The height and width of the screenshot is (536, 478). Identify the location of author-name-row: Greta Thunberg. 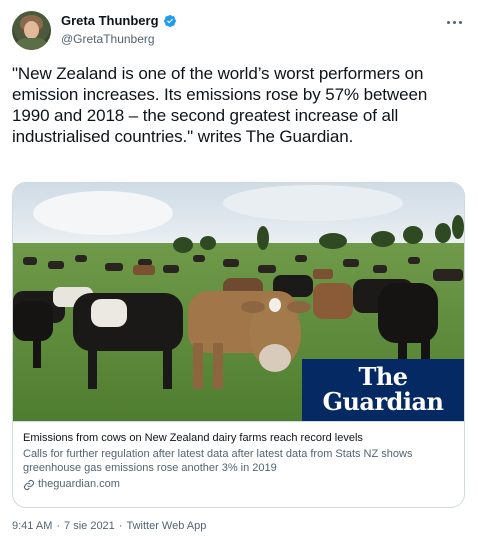
(119, 20).